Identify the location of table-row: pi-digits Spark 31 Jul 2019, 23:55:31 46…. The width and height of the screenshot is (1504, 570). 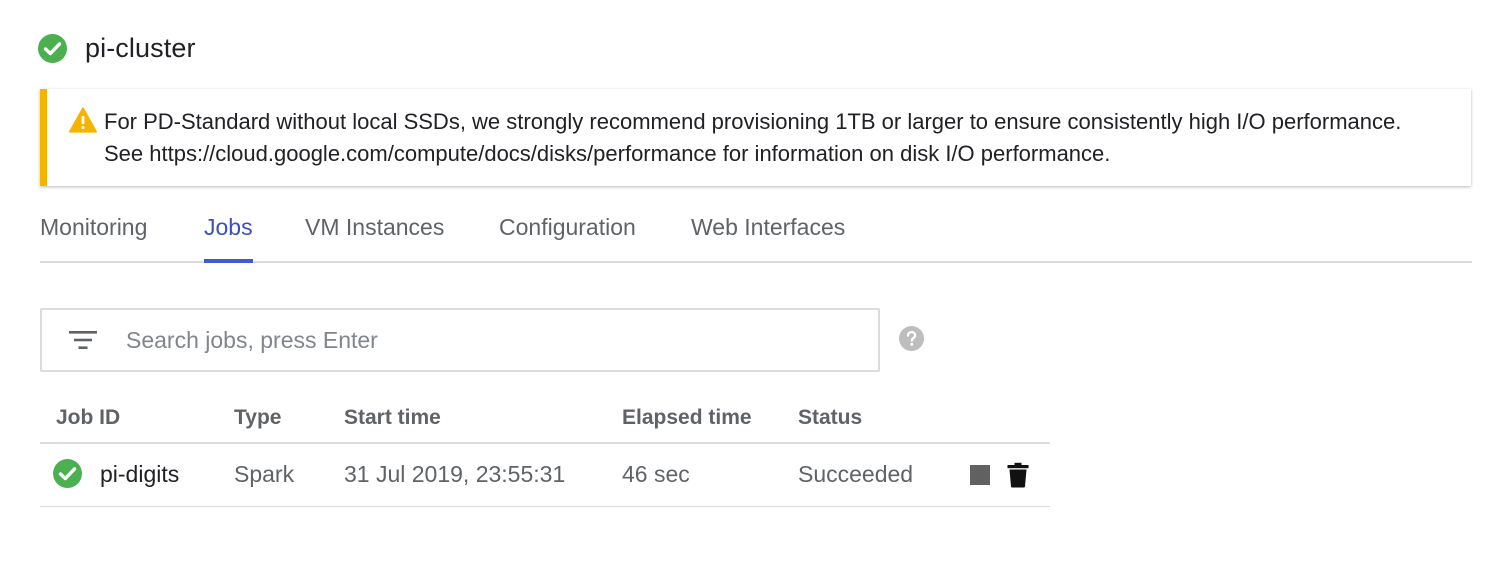
(545, 475).